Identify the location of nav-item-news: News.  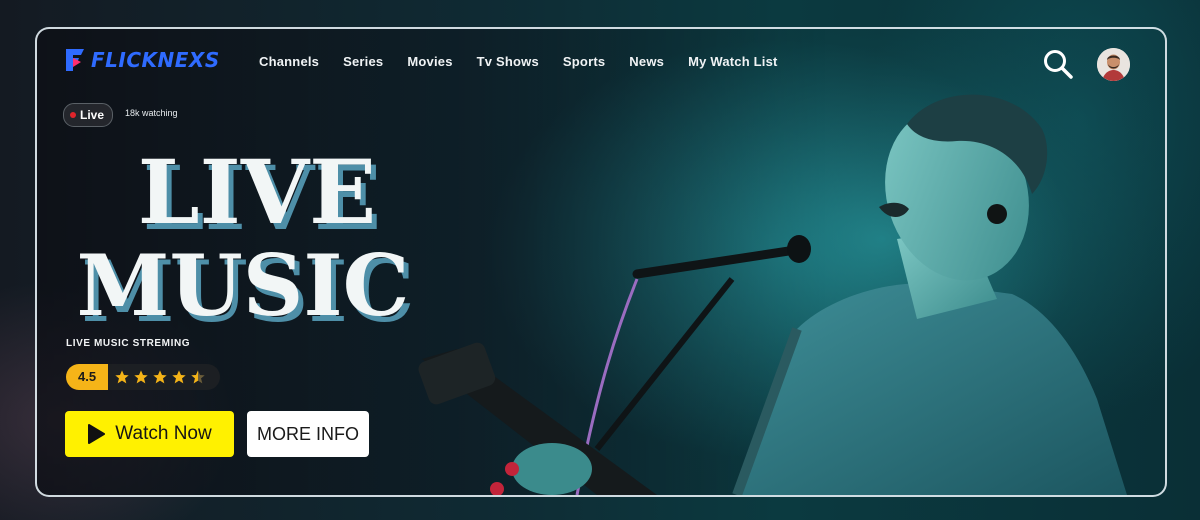
(646, 61).